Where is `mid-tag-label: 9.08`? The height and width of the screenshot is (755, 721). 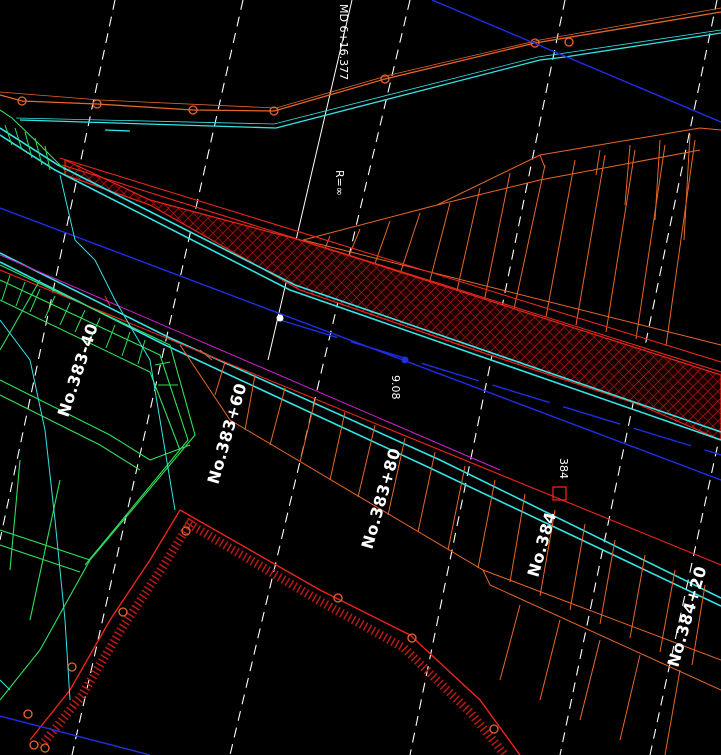 mid-tag-label: 9.08 is located at coordinates (395, 387).